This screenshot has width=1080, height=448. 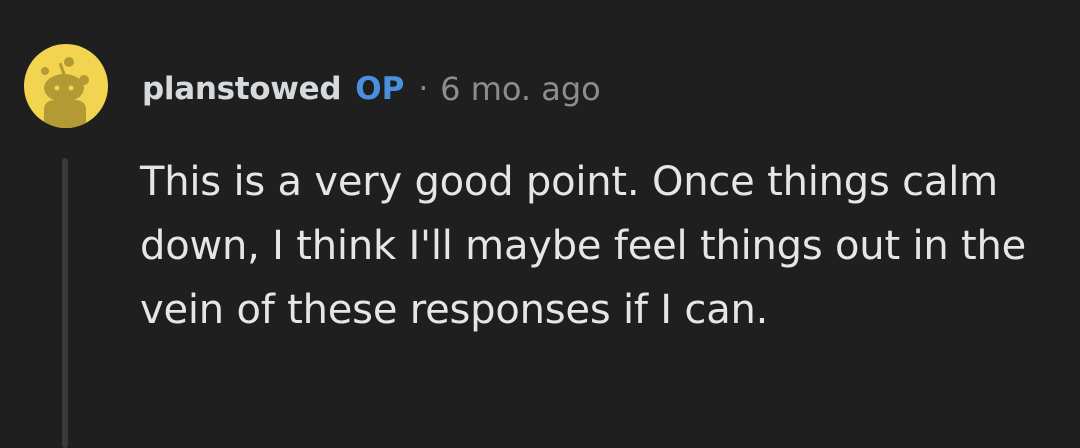 I want to click on op-badge: OP, so click(x=380, y=89).